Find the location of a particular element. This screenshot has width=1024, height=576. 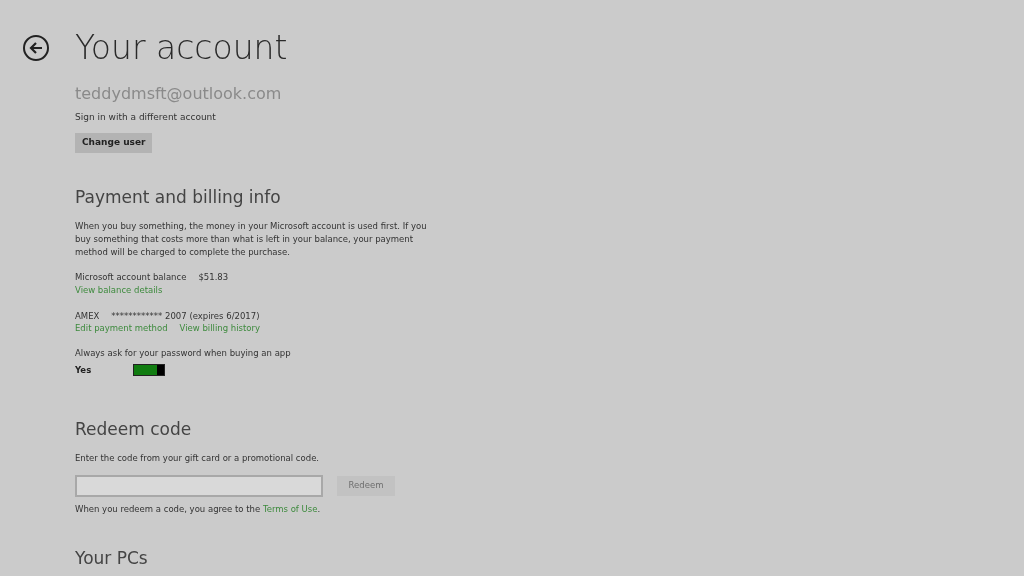

back-arrow-icon is located at coordinates (36, 48).